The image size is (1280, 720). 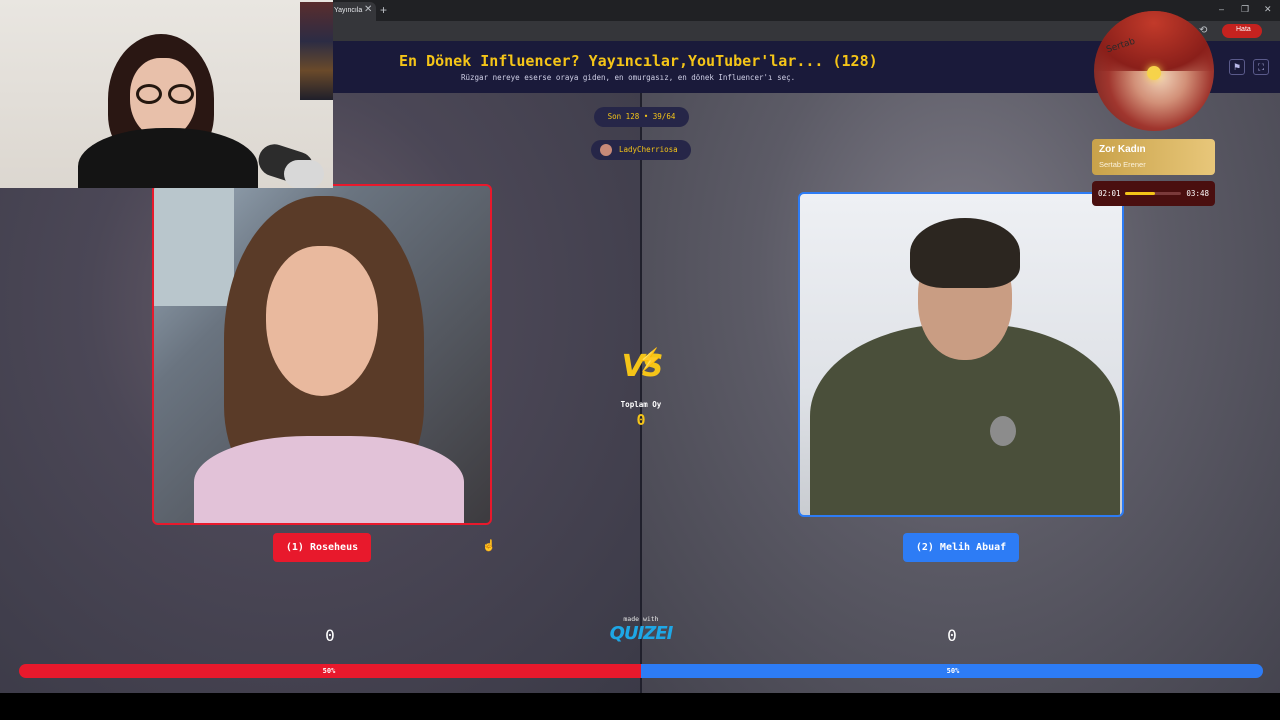 I want to click on left-contestant-photo, so click(x=322, y=354).